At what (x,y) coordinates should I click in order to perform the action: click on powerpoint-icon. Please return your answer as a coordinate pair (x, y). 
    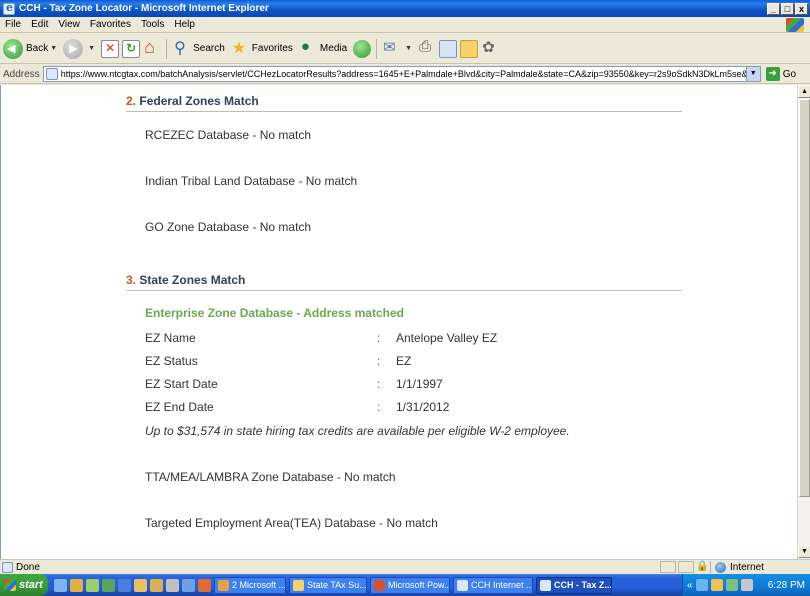
    Looking at the image, I should click on (379, 585).